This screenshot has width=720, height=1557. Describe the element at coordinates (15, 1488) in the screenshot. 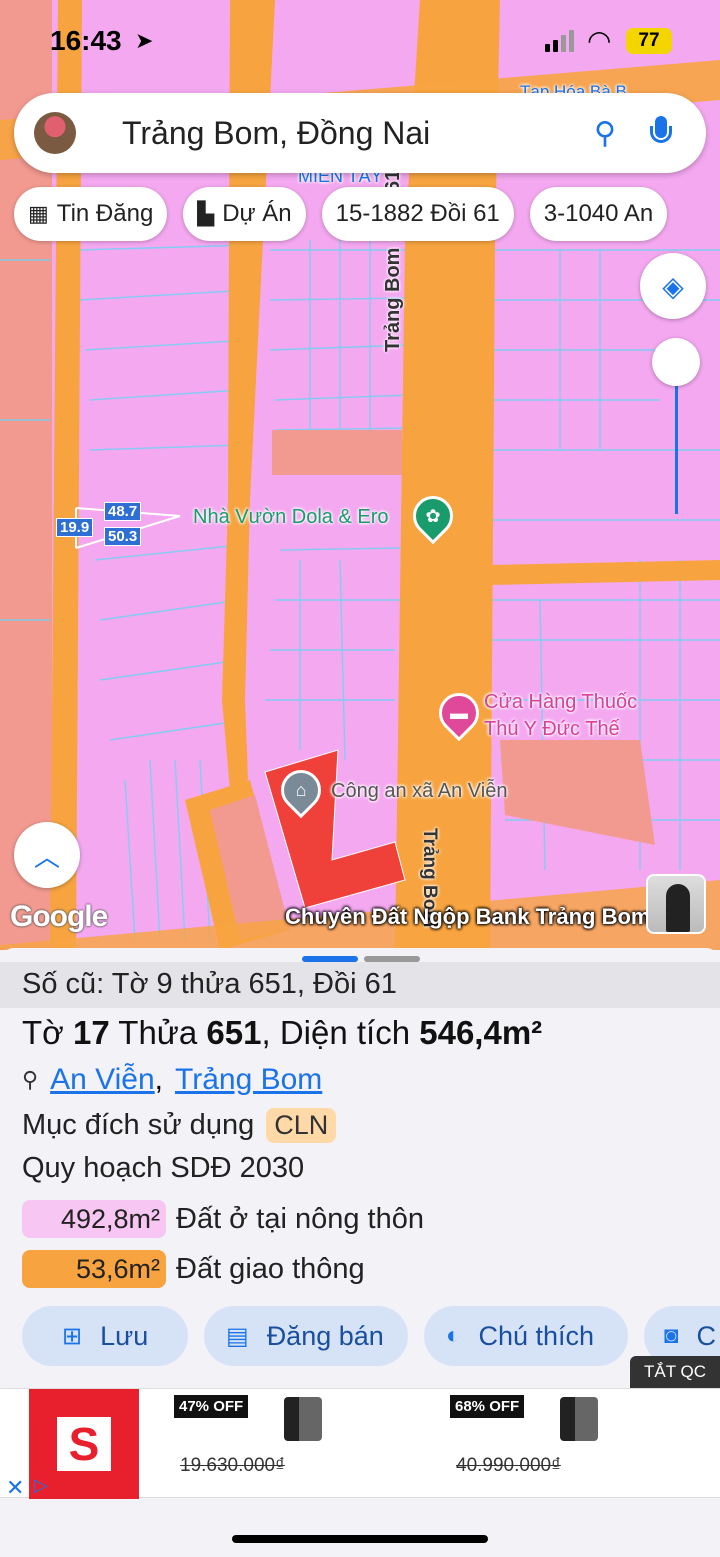

I see `close-icon: ✕` at that location.